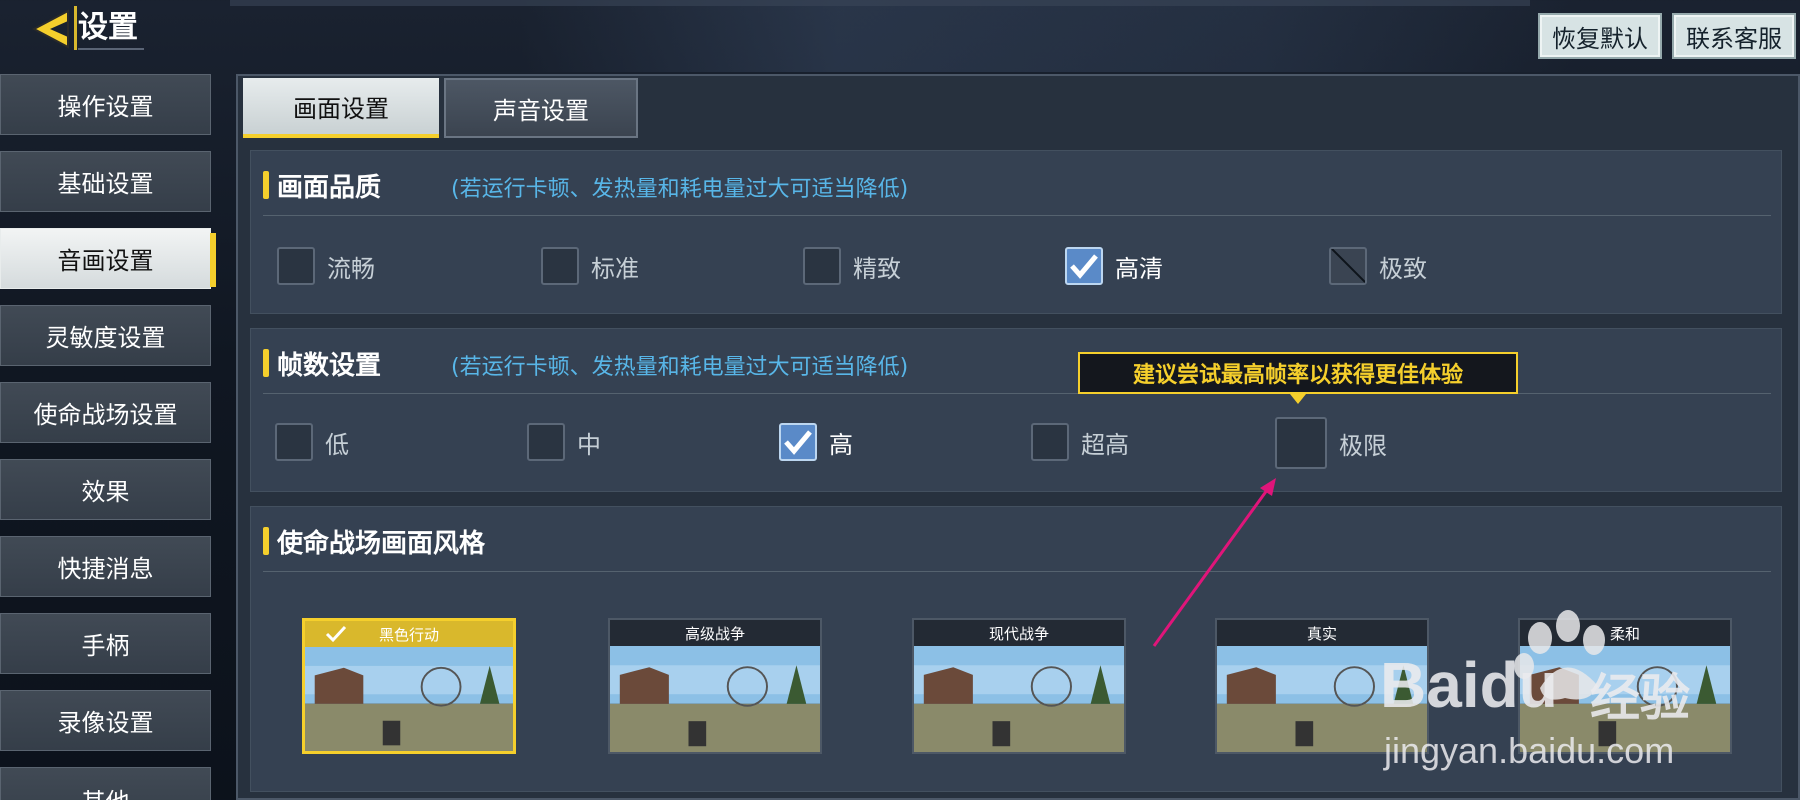 This screenshot has height=800, width=1800. Describe the element at coordinates (1529, 750) in the screenshot. I see `watermark-url: jingyan.baidu.com` at that location.